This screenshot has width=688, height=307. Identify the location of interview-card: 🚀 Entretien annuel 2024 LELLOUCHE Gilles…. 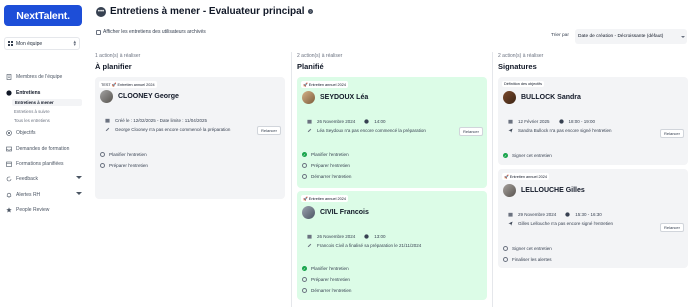
(593, 218).